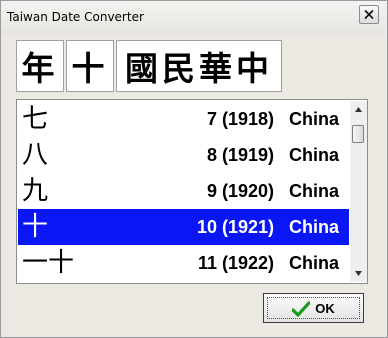 The height and width of the screenshot is (338, 388). I want to click on scroll-down-button, so click(358, 273).